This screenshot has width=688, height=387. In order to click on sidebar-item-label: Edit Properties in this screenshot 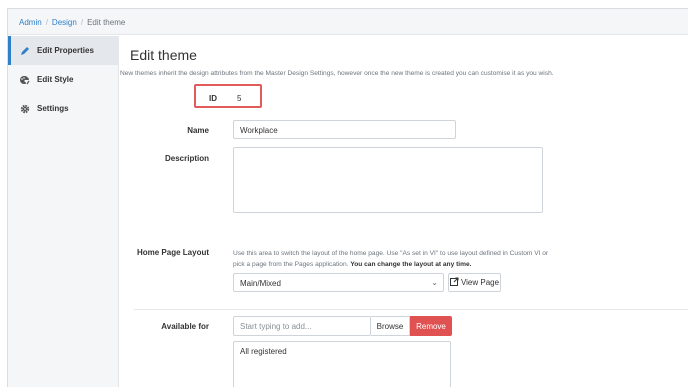, I will do `click(65, 50)`.